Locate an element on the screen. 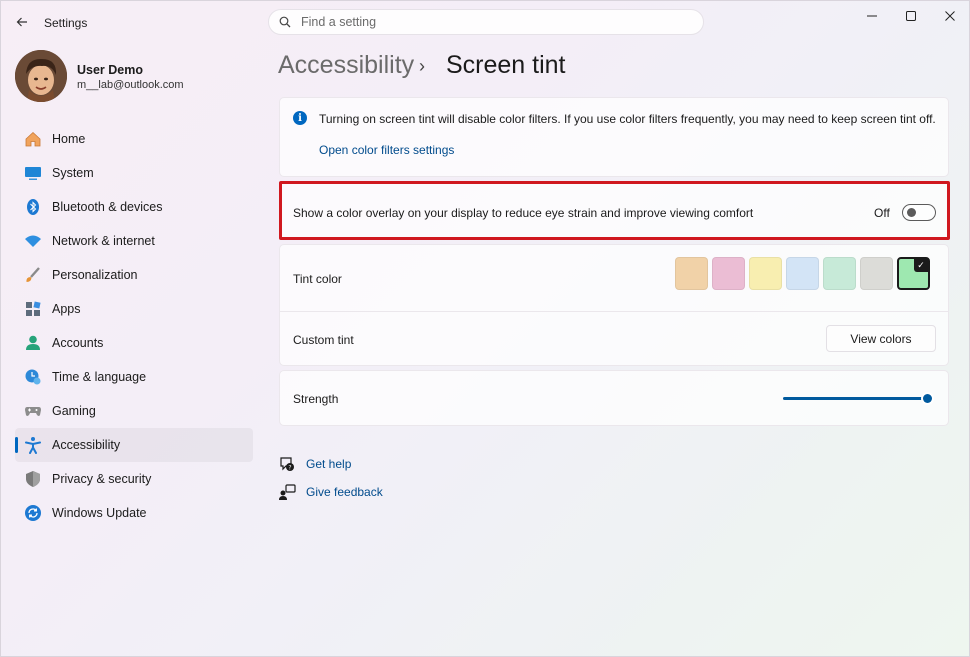  search-icon is located at coordinates (285, 22).